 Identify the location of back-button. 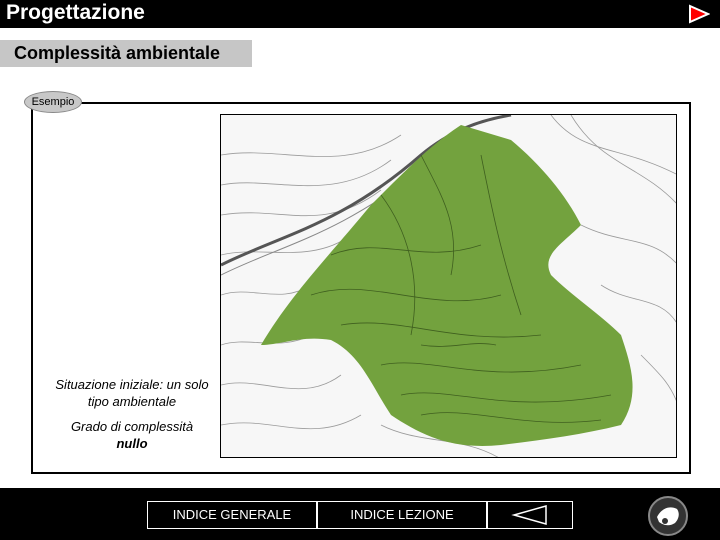
(530, 515).